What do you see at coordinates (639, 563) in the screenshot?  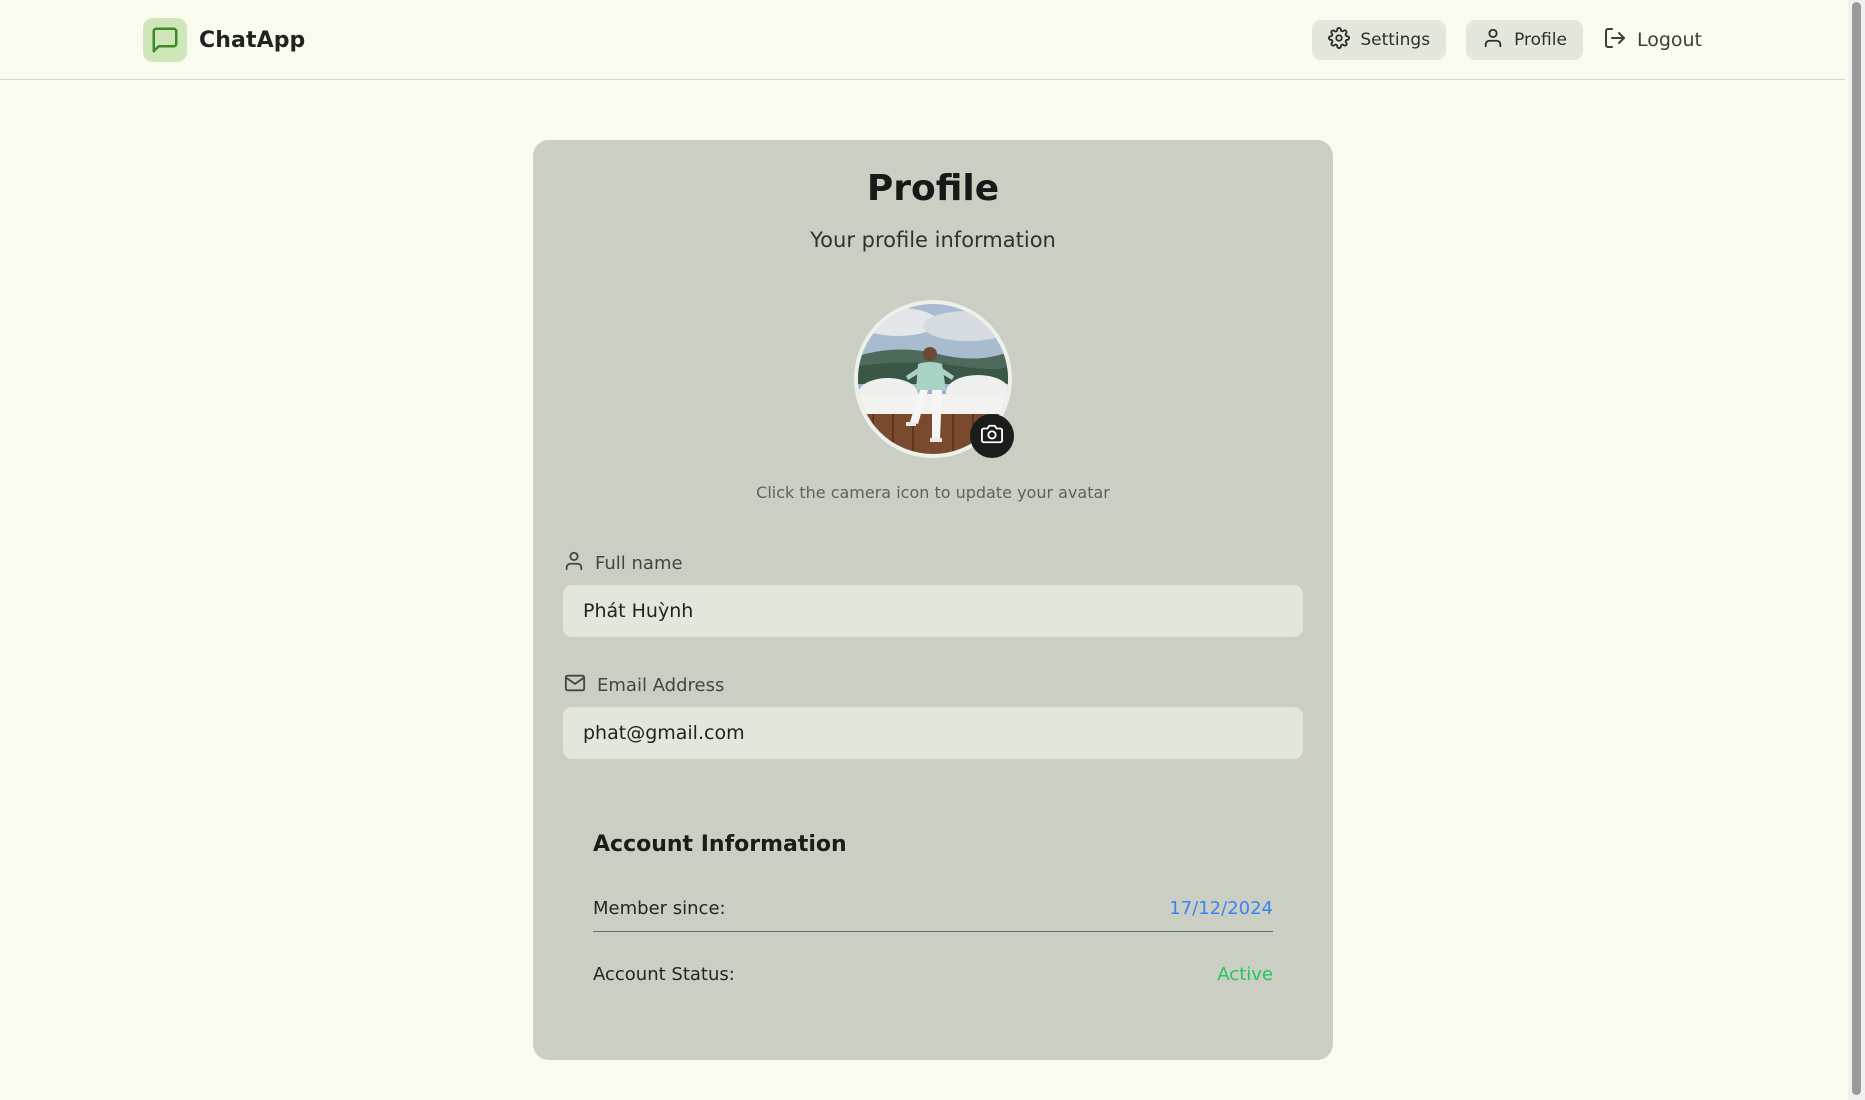 I see `full-name-label-text: Full name` at bounding box center [639, 563].